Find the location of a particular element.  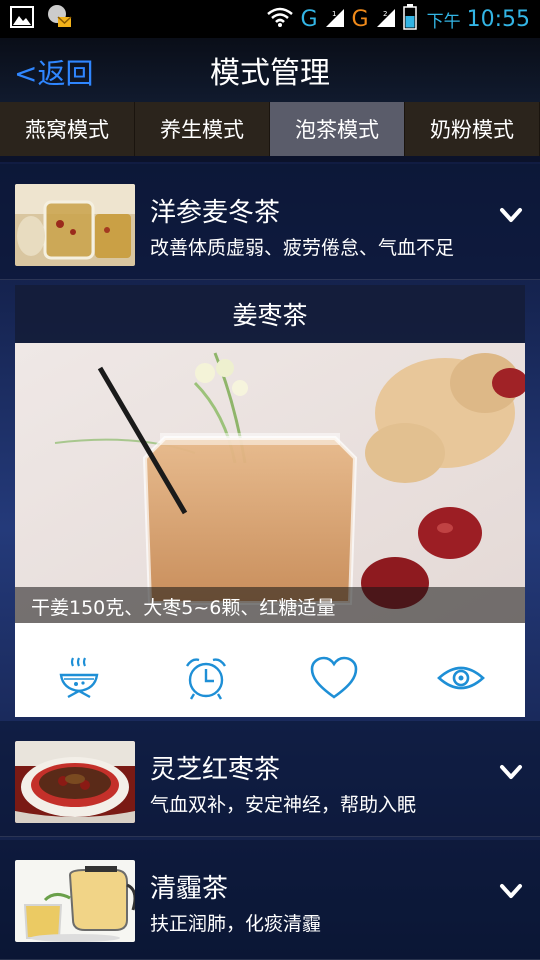

list-item: 灵芝红枣茶 气血双补，安定神经，帮助入眠 is located at coordinates (270, 779).